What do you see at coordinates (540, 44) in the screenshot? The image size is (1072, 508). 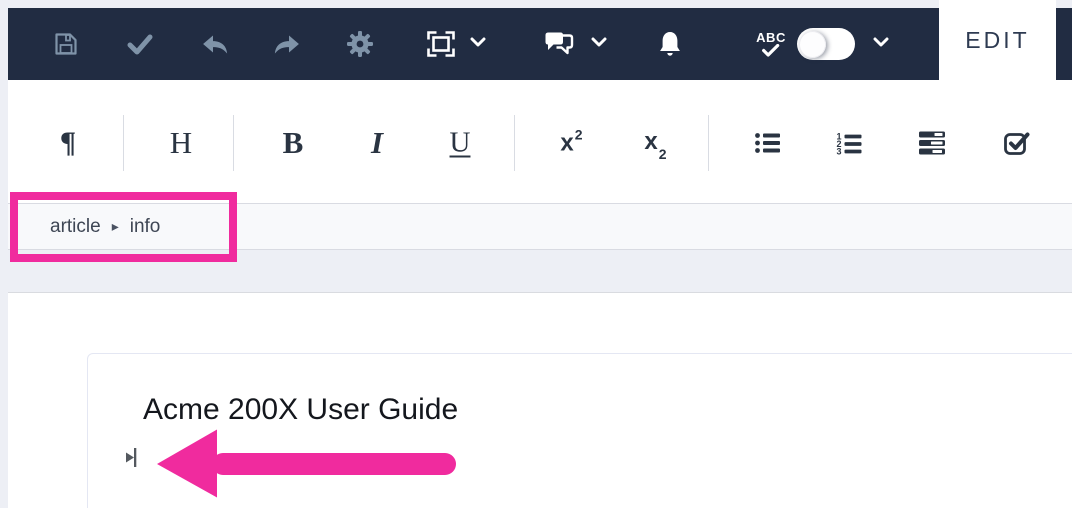 I see `main-toolbar: ABC` at bounding box center [540, 44].